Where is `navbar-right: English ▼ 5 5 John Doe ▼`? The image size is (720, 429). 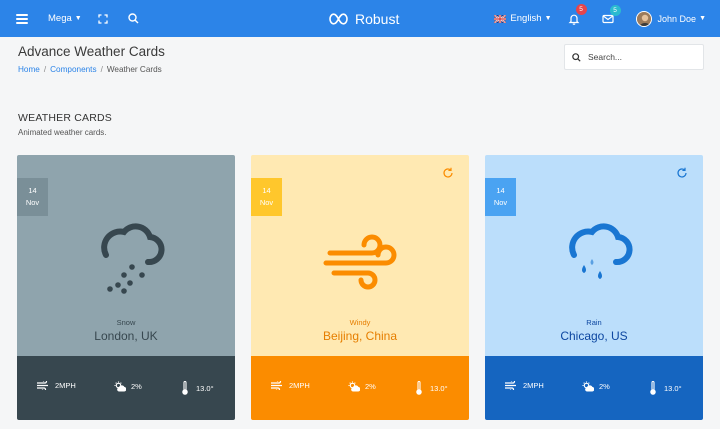 navbar-right: English ▼ 5 5 John Doe ▼ is located at coordinates (600, 18).